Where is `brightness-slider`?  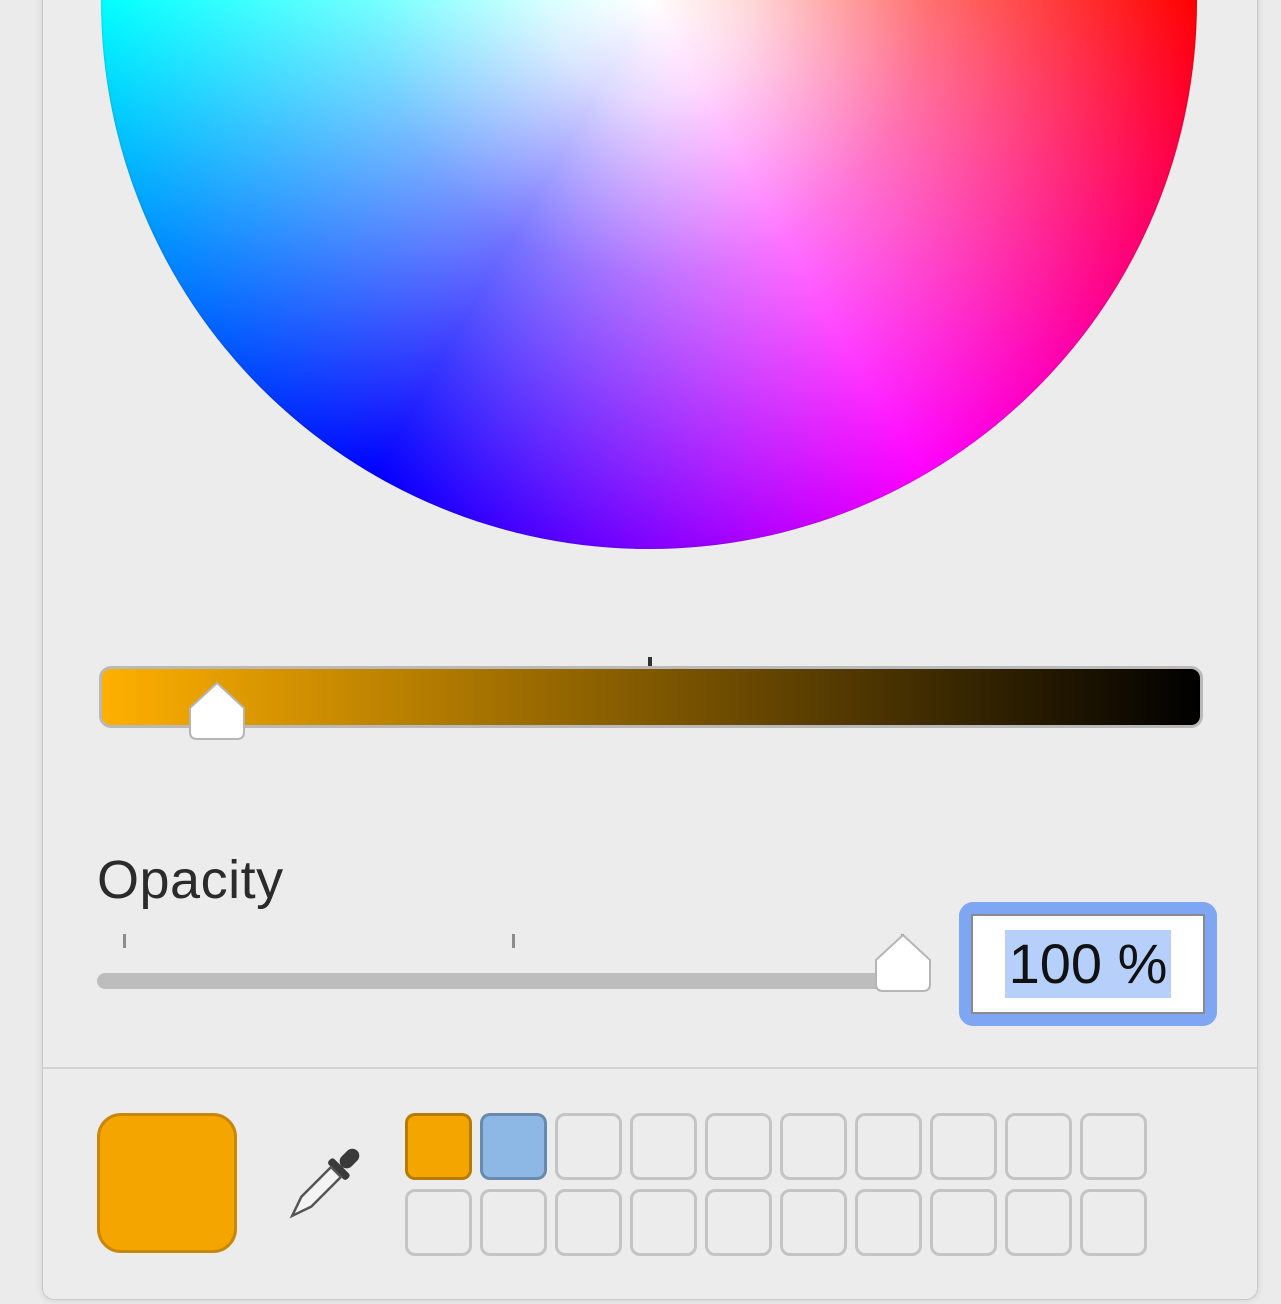
brightness-slider is located at coordinates (651, 697).